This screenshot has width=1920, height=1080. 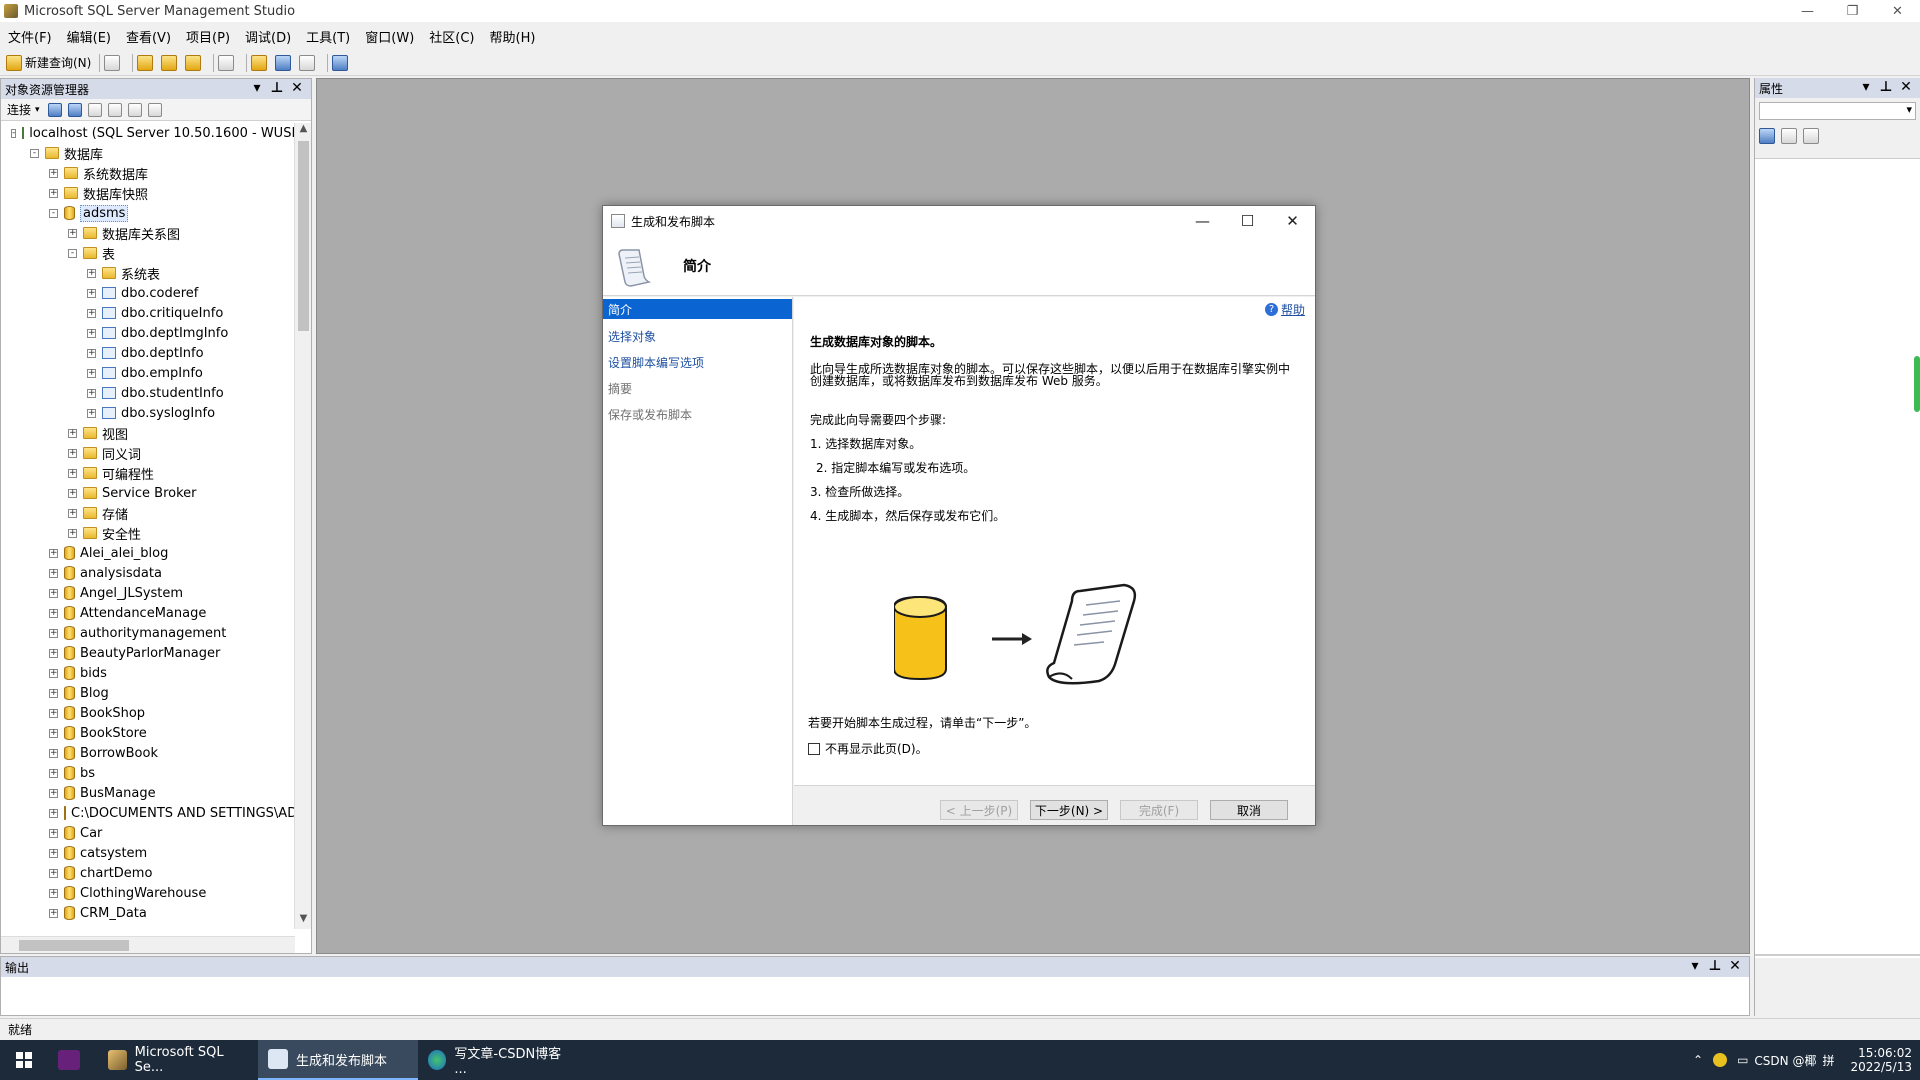 What do you see at coordinates (54, 109) in the screenshot?
I see `connect-icon` at bounding box center [54, 109].